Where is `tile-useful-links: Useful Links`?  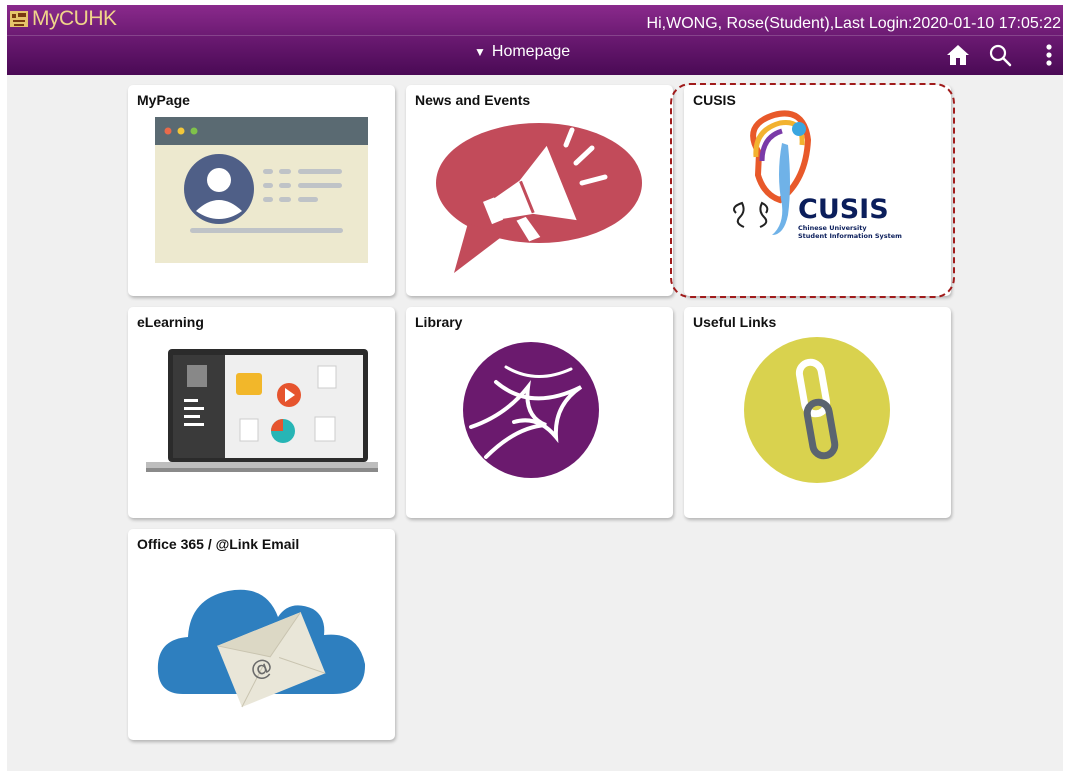
tile-useful-links: Useful Links is located at coordinates (817, 412).